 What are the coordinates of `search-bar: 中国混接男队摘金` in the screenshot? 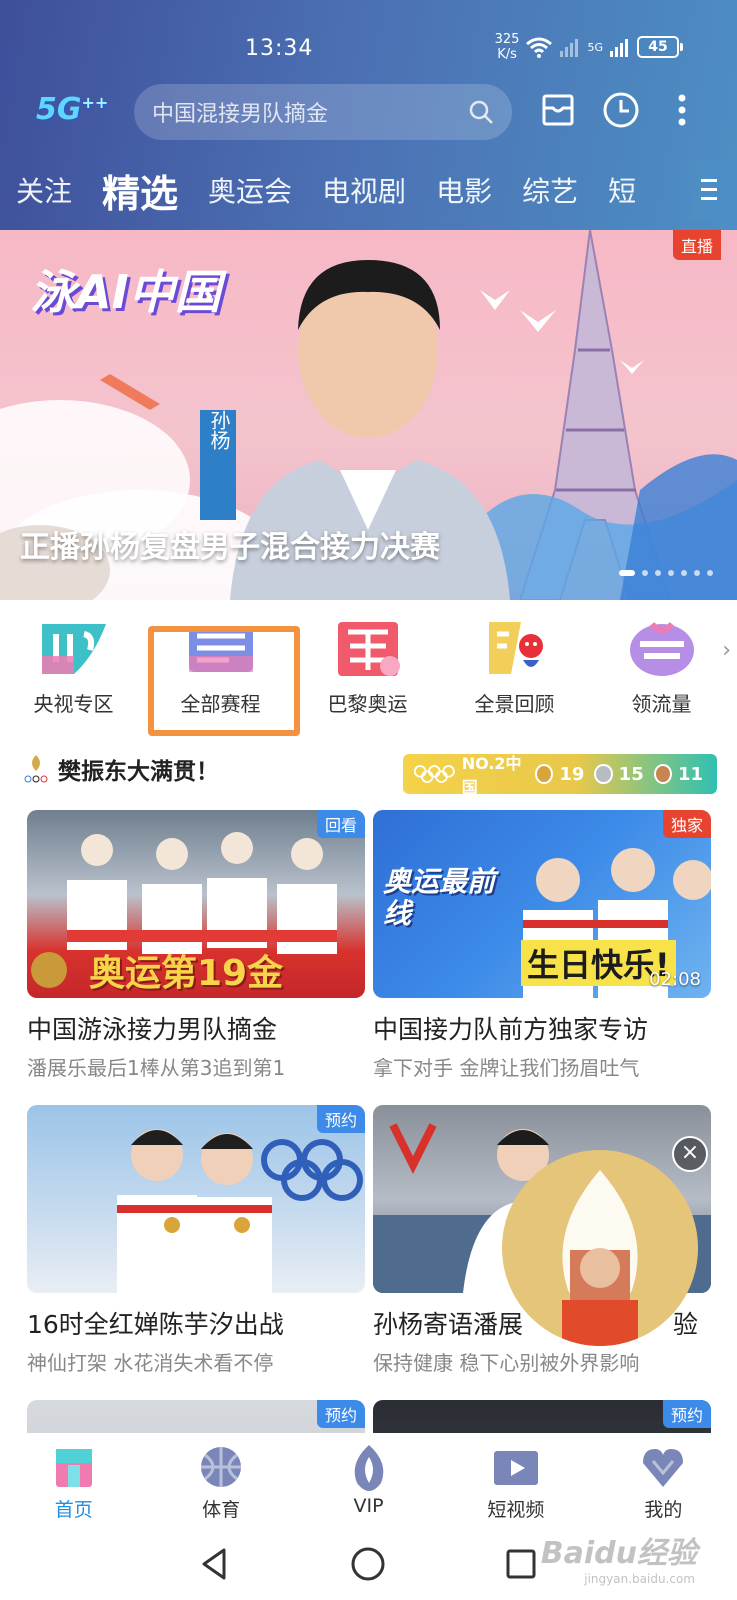 It's located at (323, 112).